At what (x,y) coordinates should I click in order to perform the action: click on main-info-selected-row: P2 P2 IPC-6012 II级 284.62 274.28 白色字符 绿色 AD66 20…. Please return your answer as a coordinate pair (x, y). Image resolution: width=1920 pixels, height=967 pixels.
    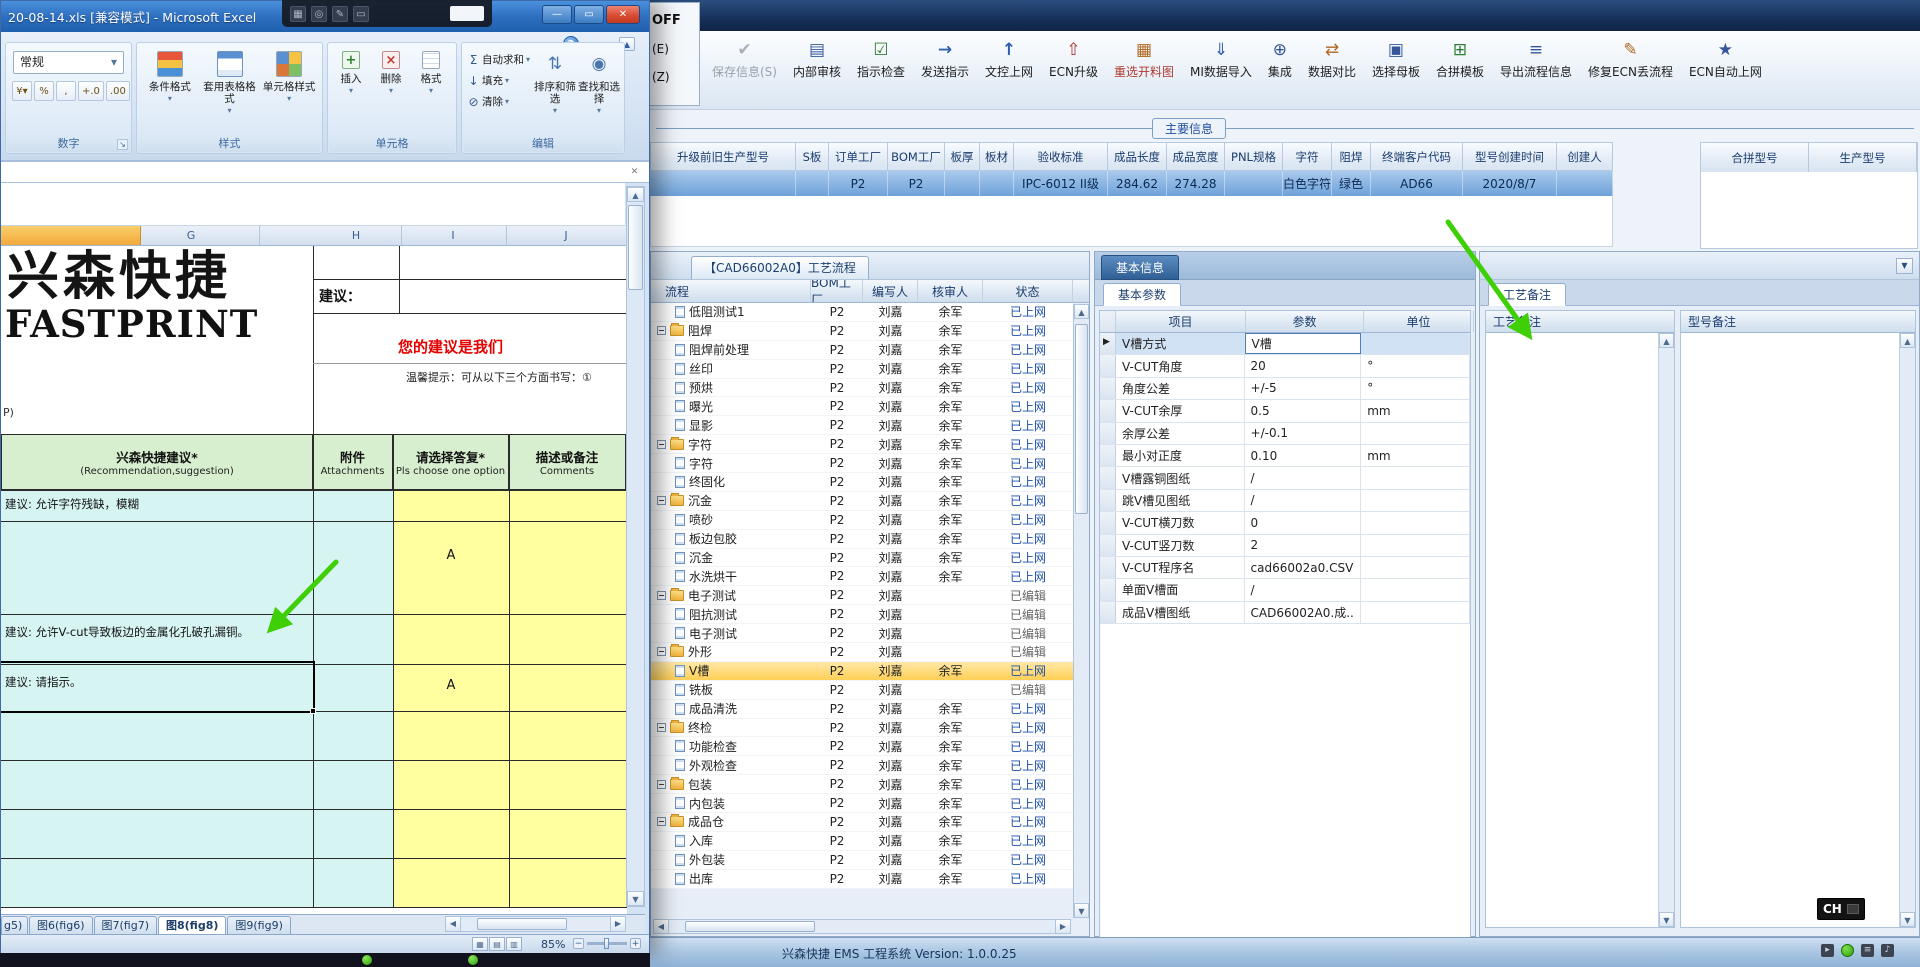
    Looking at the image, I should click on (1131, 183).